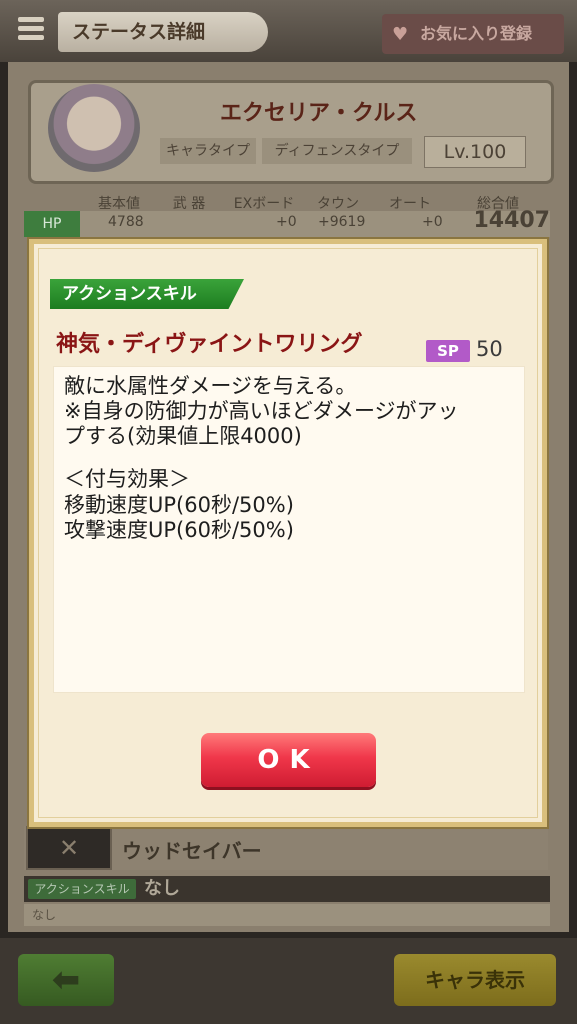  What do you see at coordinates (183, 436) in the screenshot?
I see `description-line: プする(効果値上限4000)` at bounding box center [183, 436].